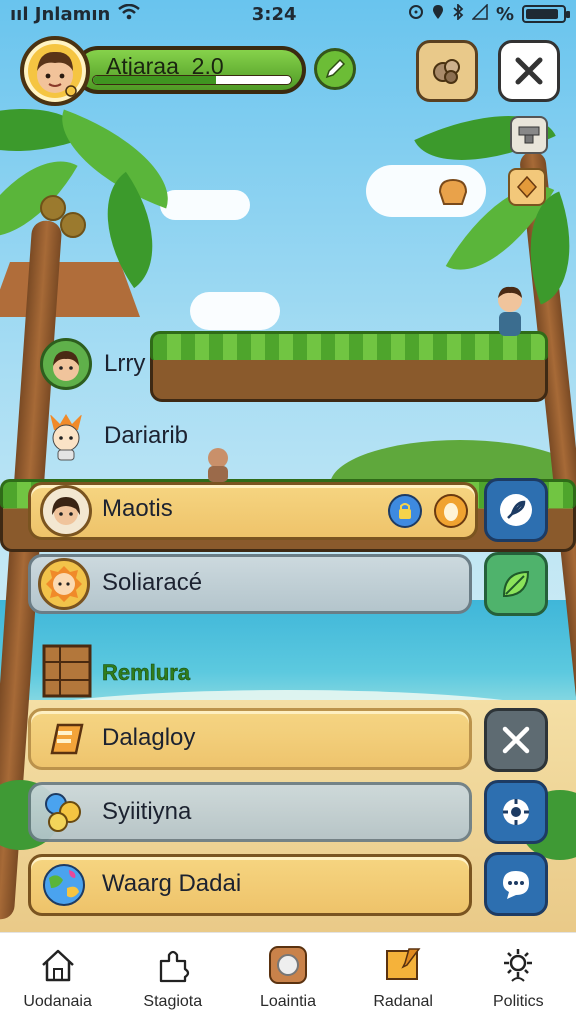 This screenshot has height=1024, width=576. Describe the element at coordinates (149, 737) in the screenshot. I see `menu-label: Dalagloy` at that location.